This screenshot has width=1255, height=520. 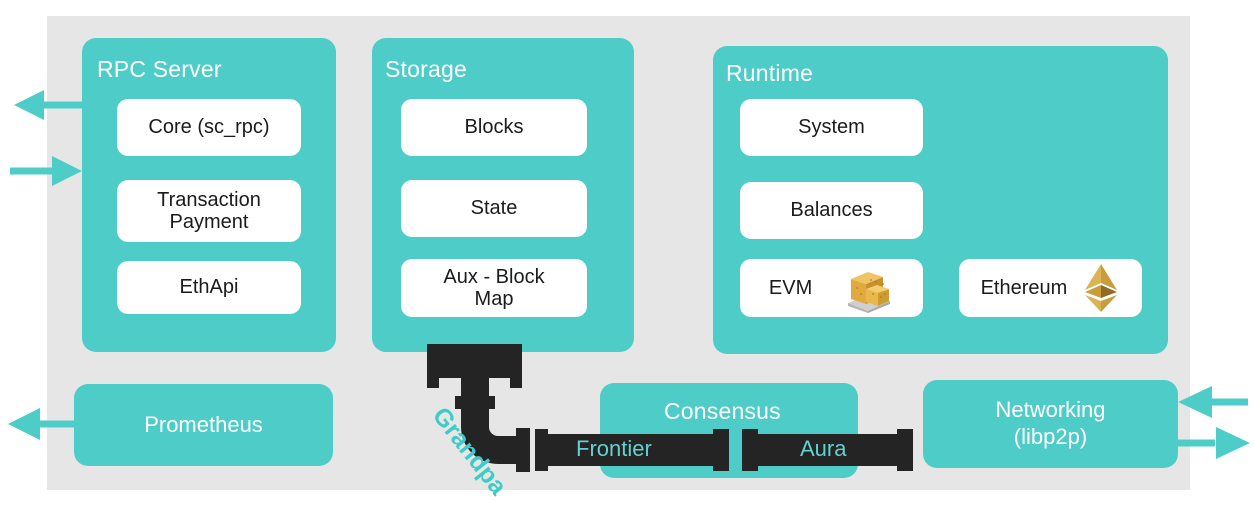 What do you see at coordinates (868, 288) in the screenshot?
I see `pallet-icon` at bounding box center [868, 288].